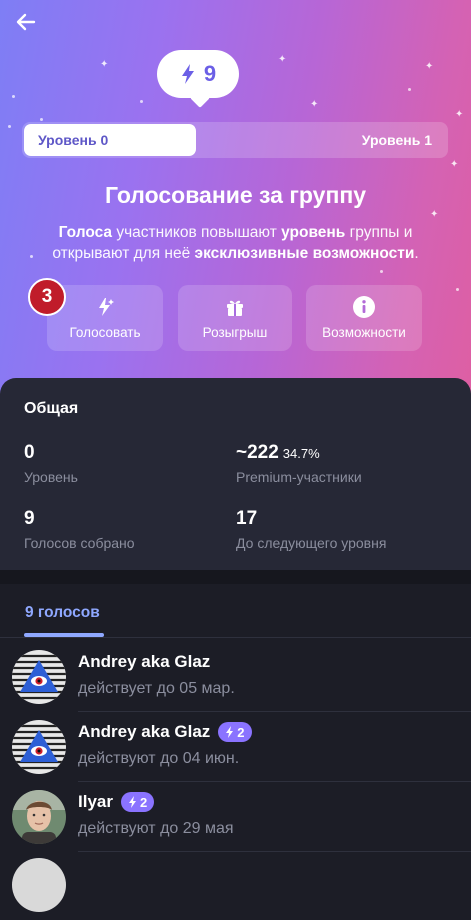 The width and height of the screenshot is (471, 920). I want to click on features-button: Возможности, so click(364, 318).